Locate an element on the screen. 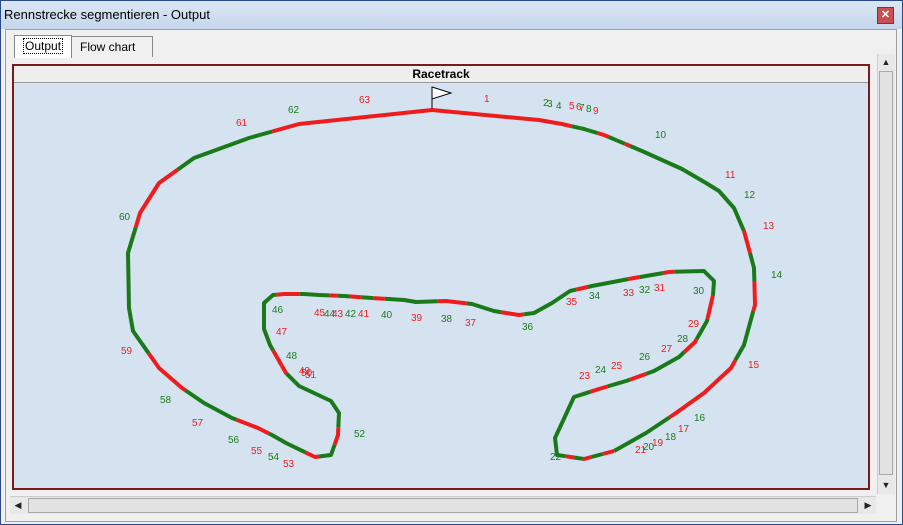 Image resolution: width=903 pixels, height=525 pixels. segment-label-34: 34 is located at coordinates (595, 296).